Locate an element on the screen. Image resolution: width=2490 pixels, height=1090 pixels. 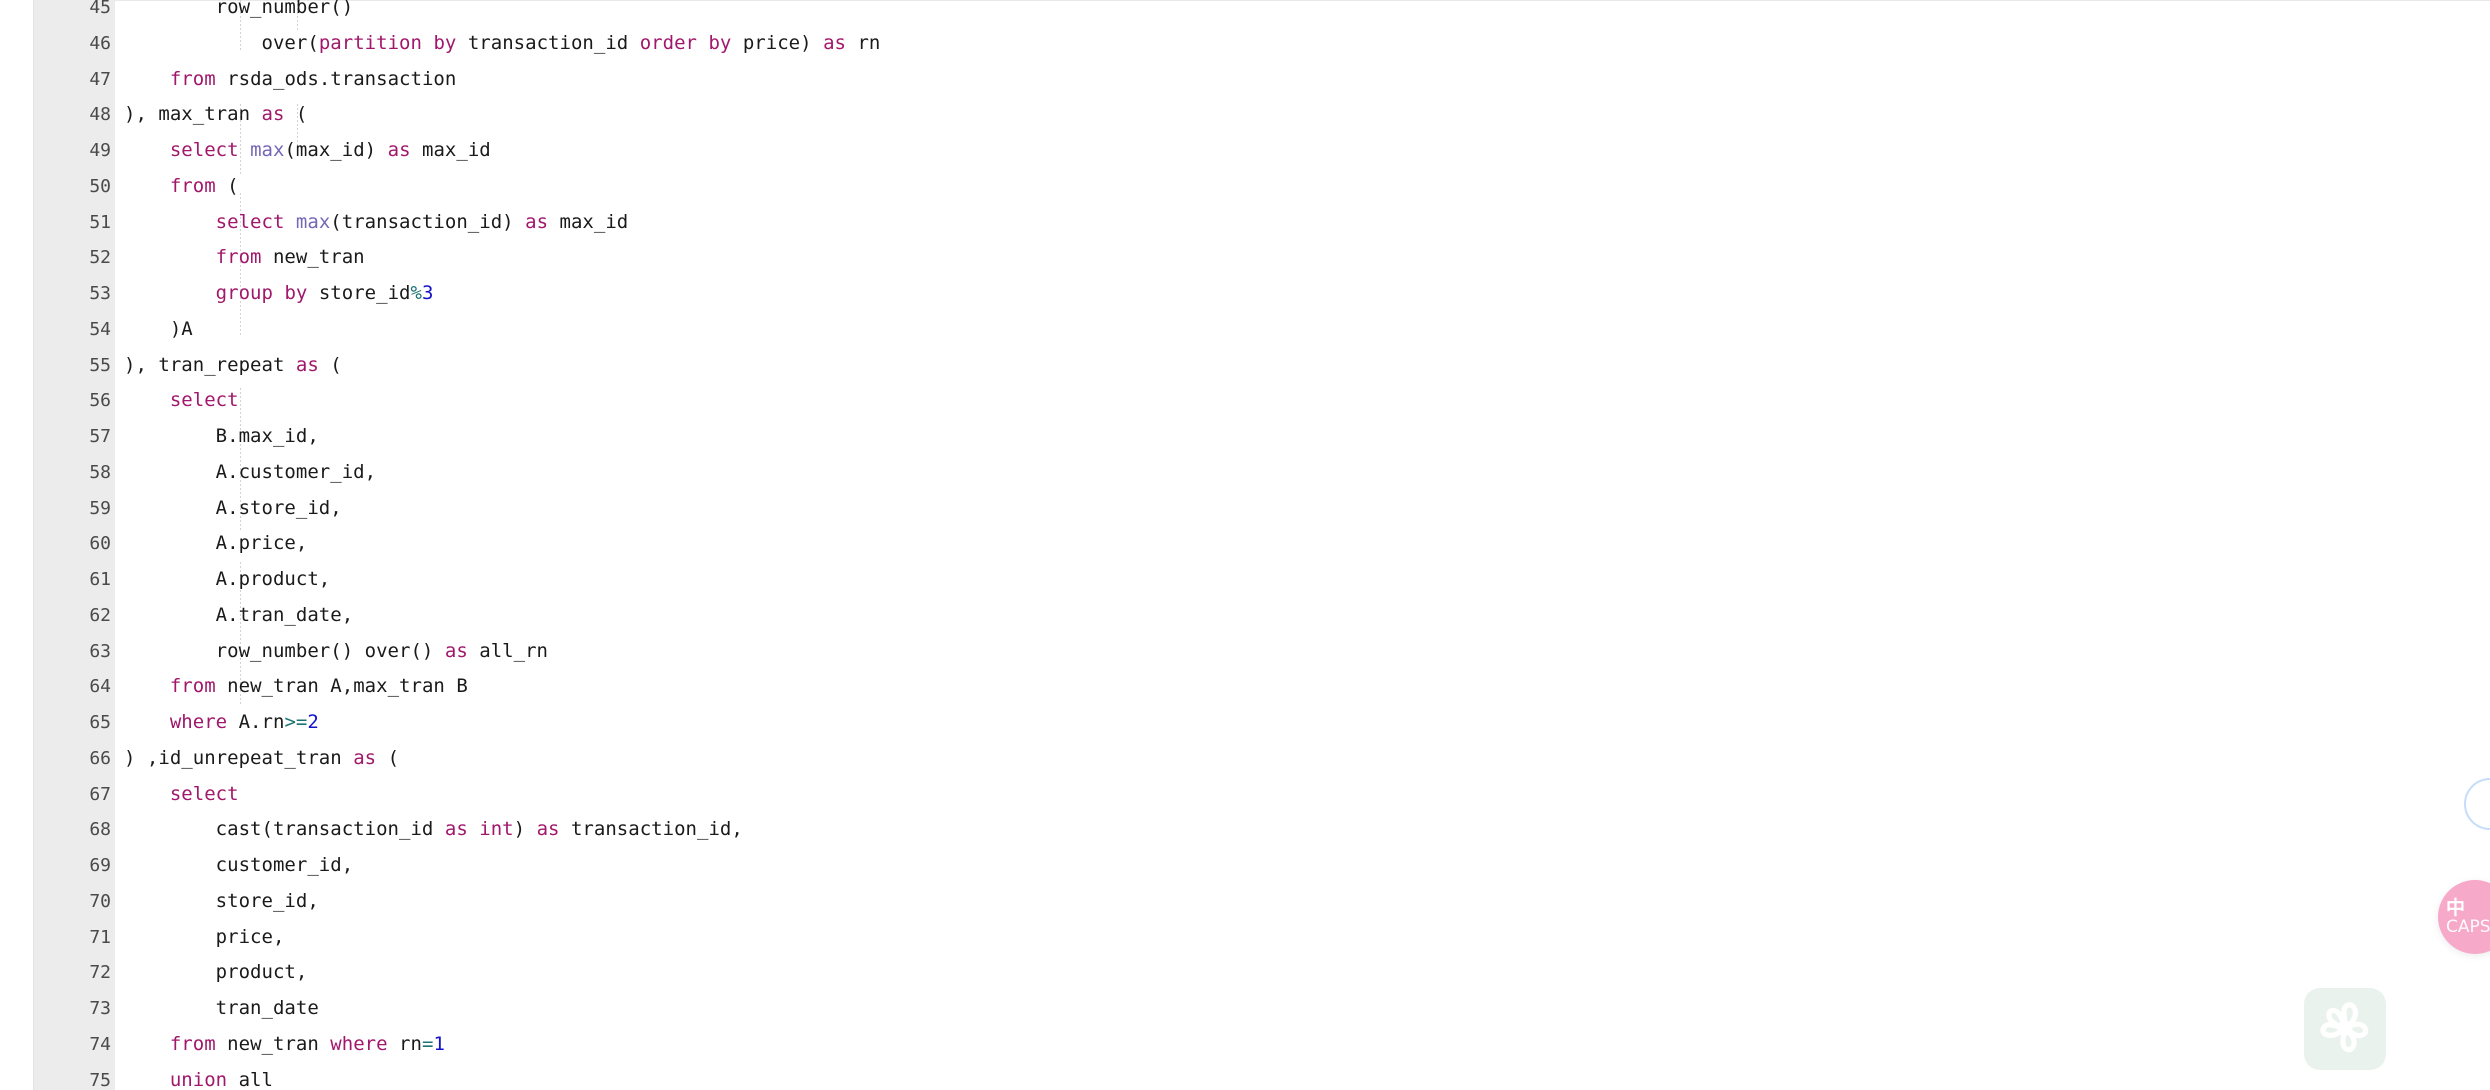
code-text: row_number() over() as all_rn is located at coordinates (336, 651).